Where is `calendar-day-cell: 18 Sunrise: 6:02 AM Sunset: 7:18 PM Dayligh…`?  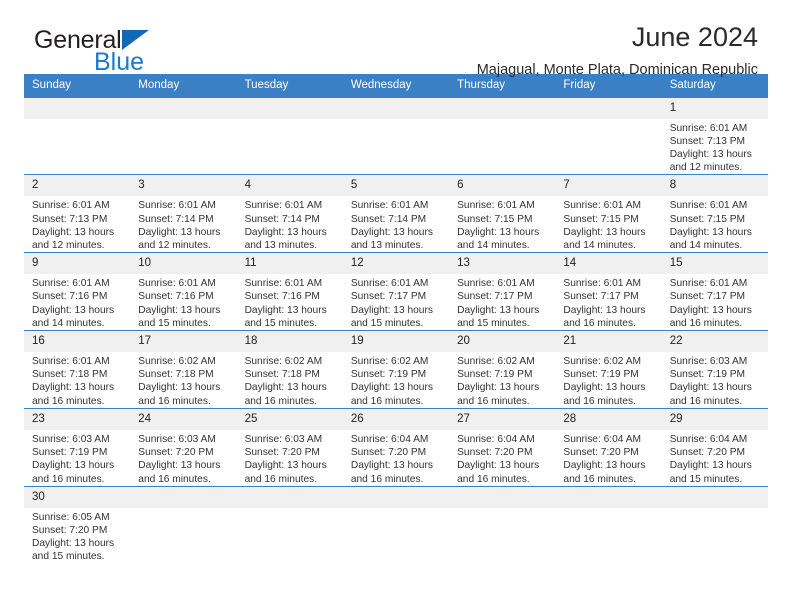 calendar-day-cell: 18 Sunrise: 6:02 AM Sunset: 7:18 PM Dayligh… is located at coordinates (289, 369).